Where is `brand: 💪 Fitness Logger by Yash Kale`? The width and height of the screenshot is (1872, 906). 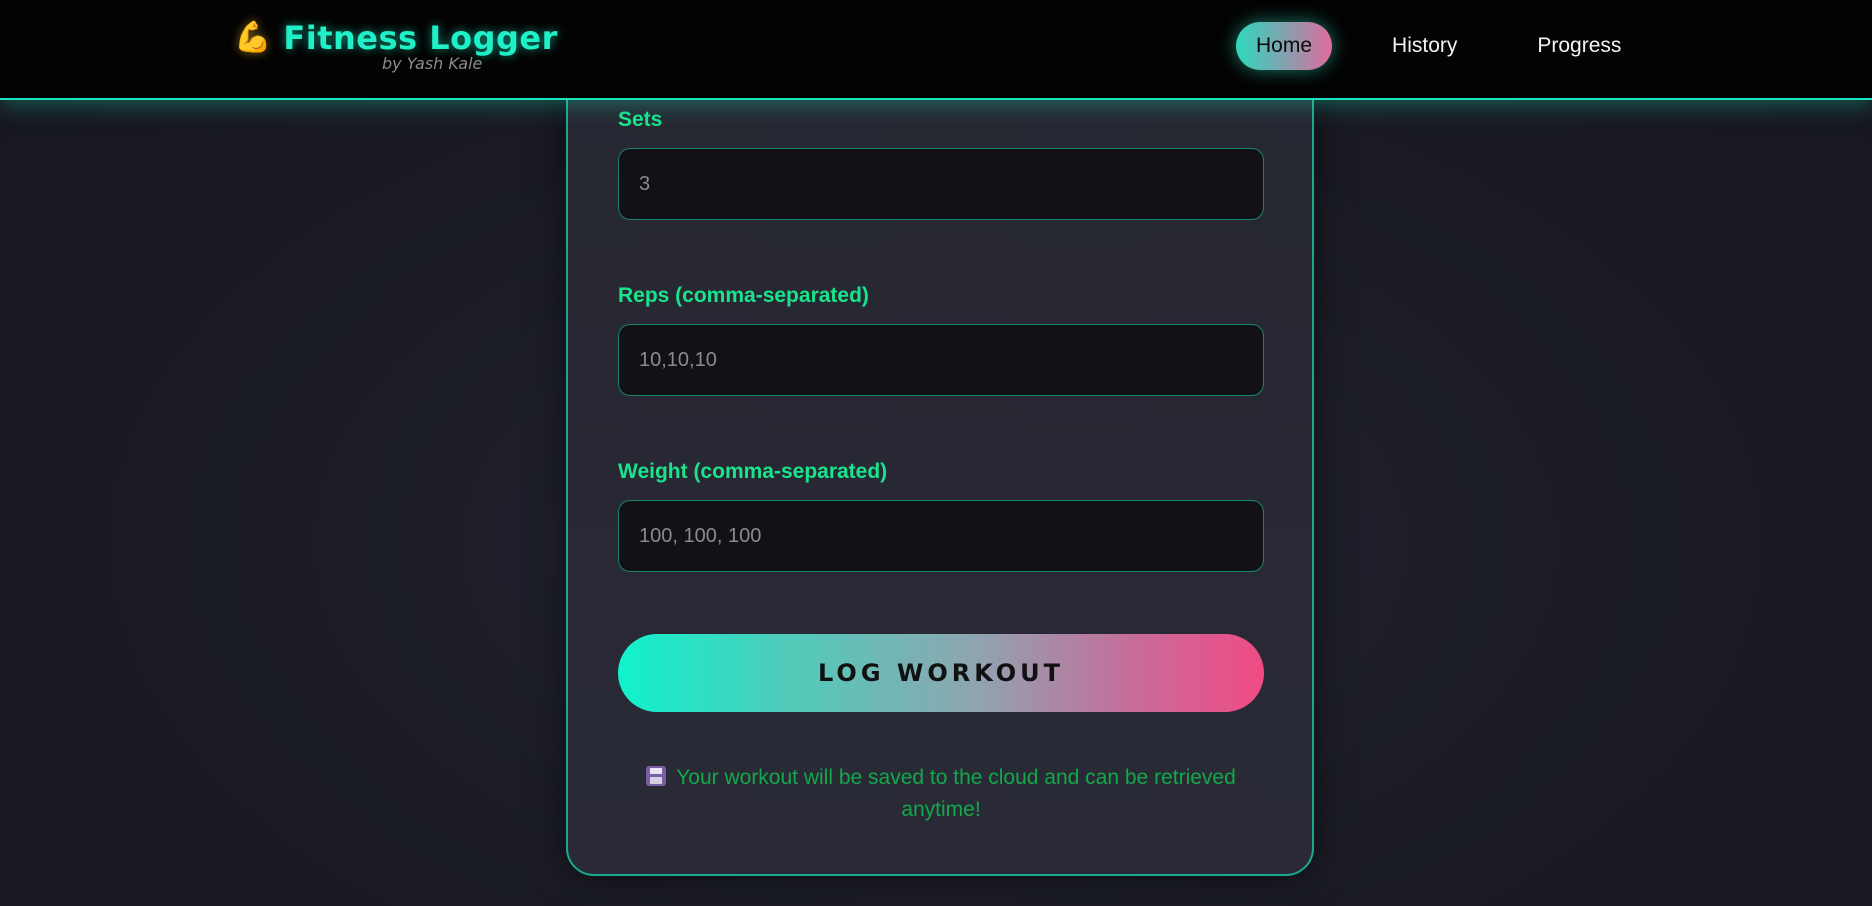 brand: 💪 Fitness Logger by Yash Kale is located at coordinates (396, 45).